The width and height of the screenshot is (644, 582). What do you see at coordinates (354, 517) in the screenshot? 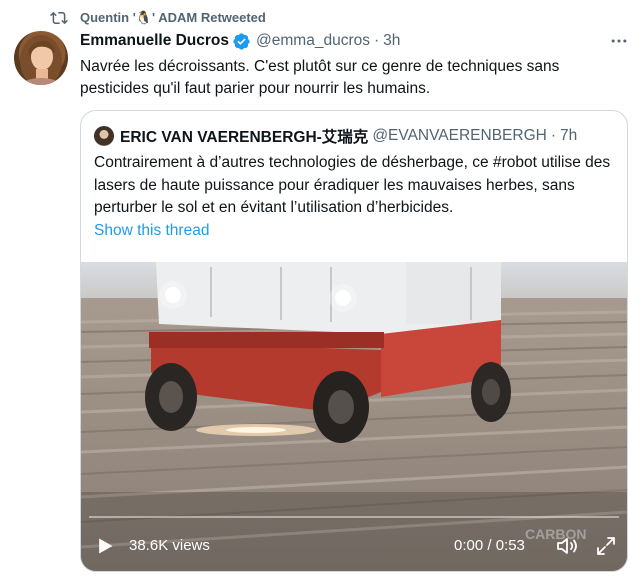
I see `video-progress-bar` at bounding box center [354, 517].